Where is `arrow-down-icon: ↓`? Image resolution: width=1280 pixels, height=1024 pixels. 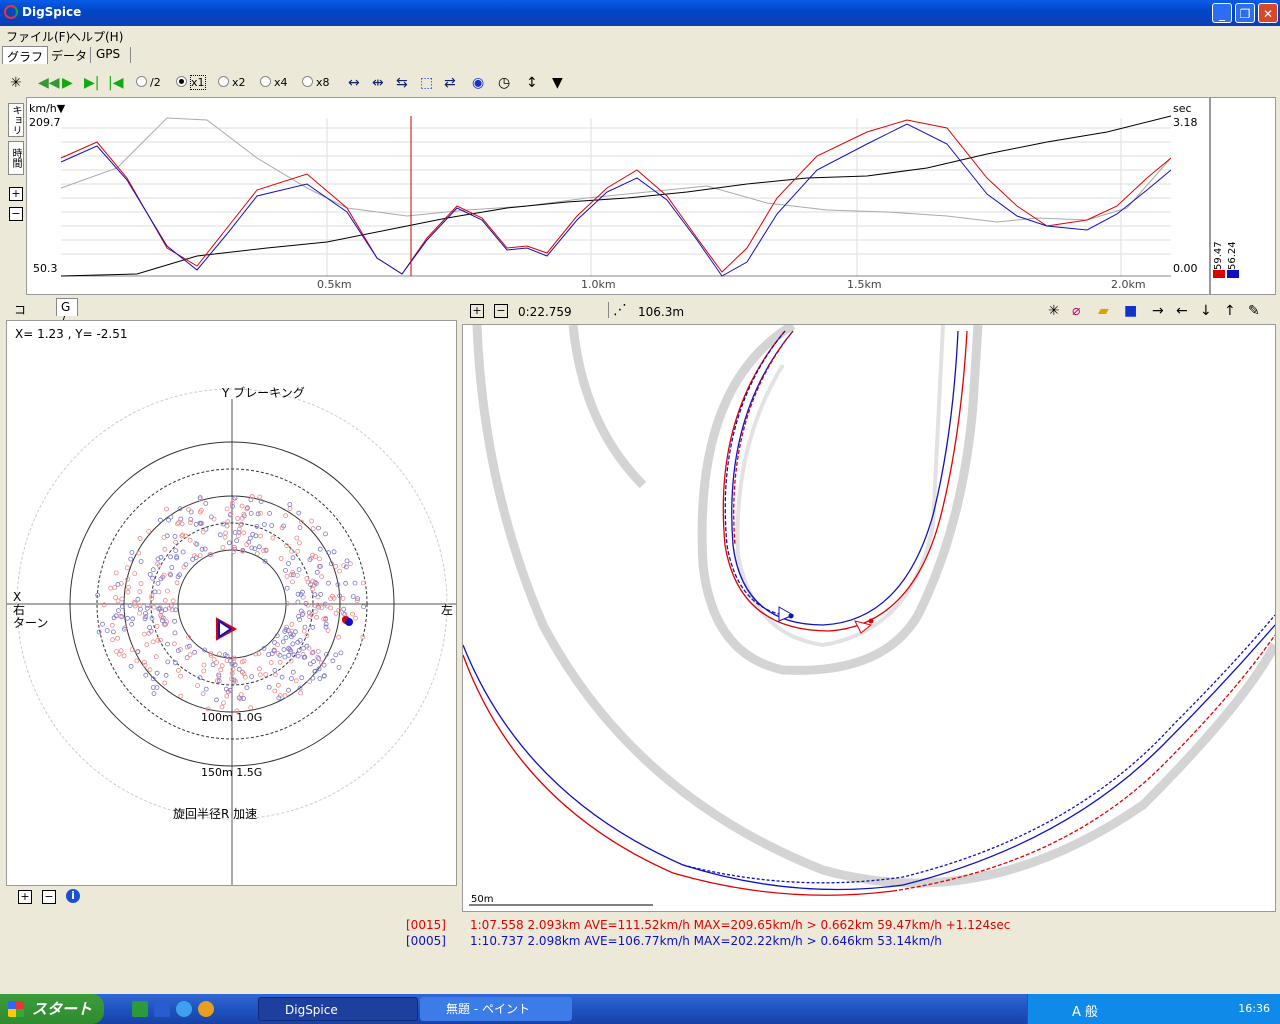 arrow-down-icon: ↓ is located at coordinates (1206, 311).